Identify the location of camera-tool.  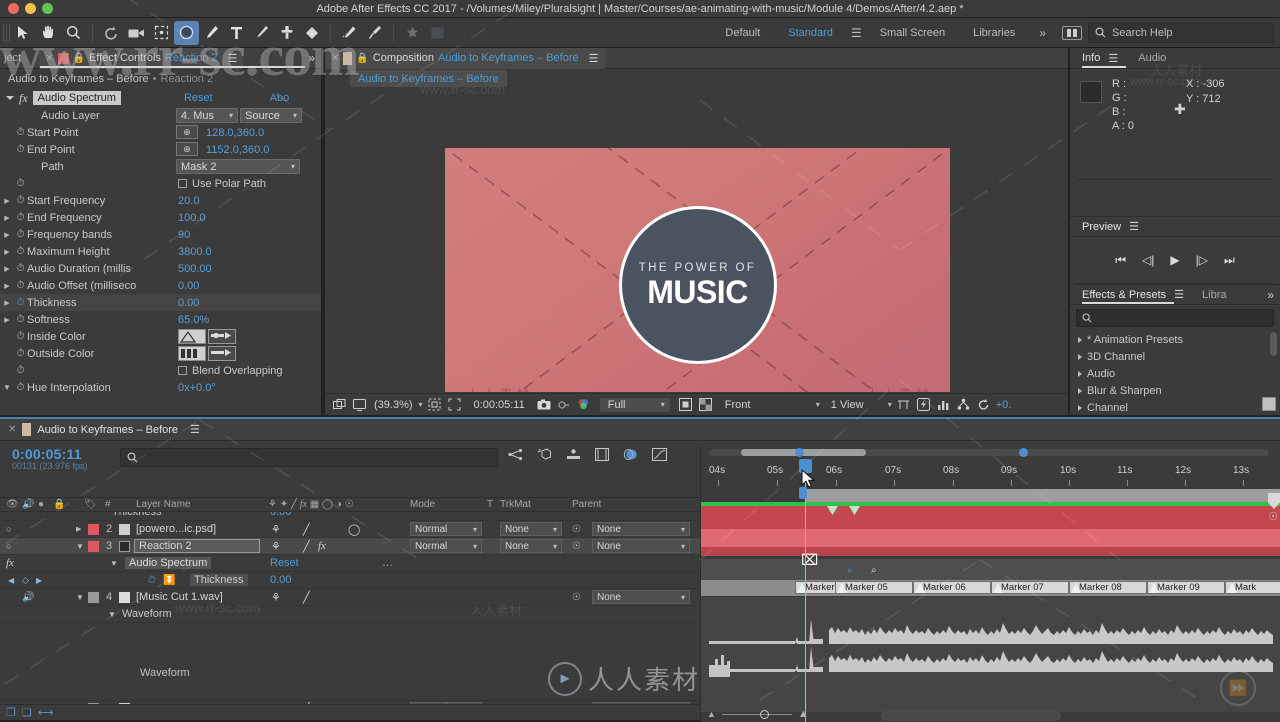
(136, 33).